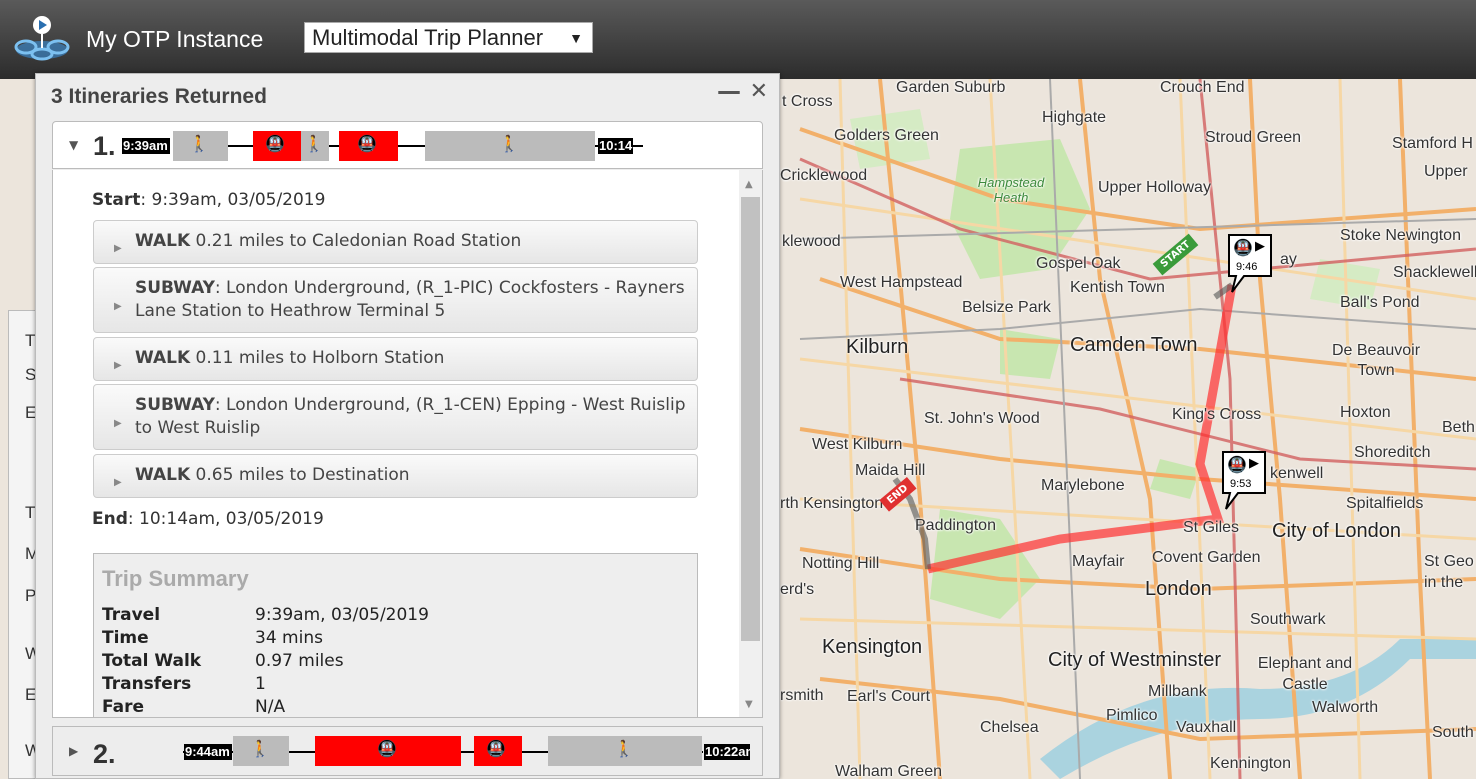  Describe the element at coordinates (231, 519) in the screenshot. I see `end-time-value: 10:14am, 03/05/2019` at that location.